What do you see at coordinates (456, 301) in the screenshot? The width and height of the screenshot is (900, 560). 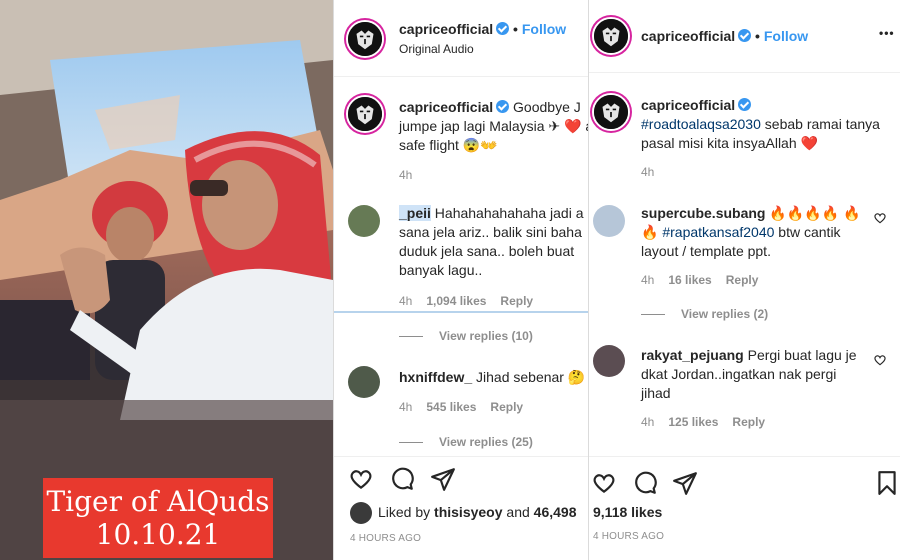 I see `comment-likes: 1,094 likes` at bounding box center [456, 301].